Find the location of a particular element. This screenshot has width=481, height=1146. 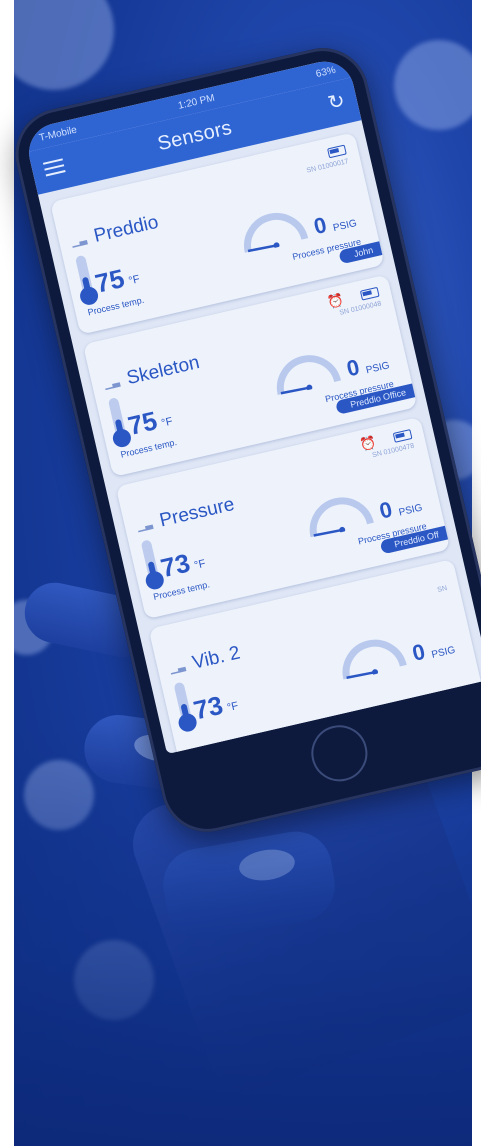

menu-icon is located at coordinates (54, 167).